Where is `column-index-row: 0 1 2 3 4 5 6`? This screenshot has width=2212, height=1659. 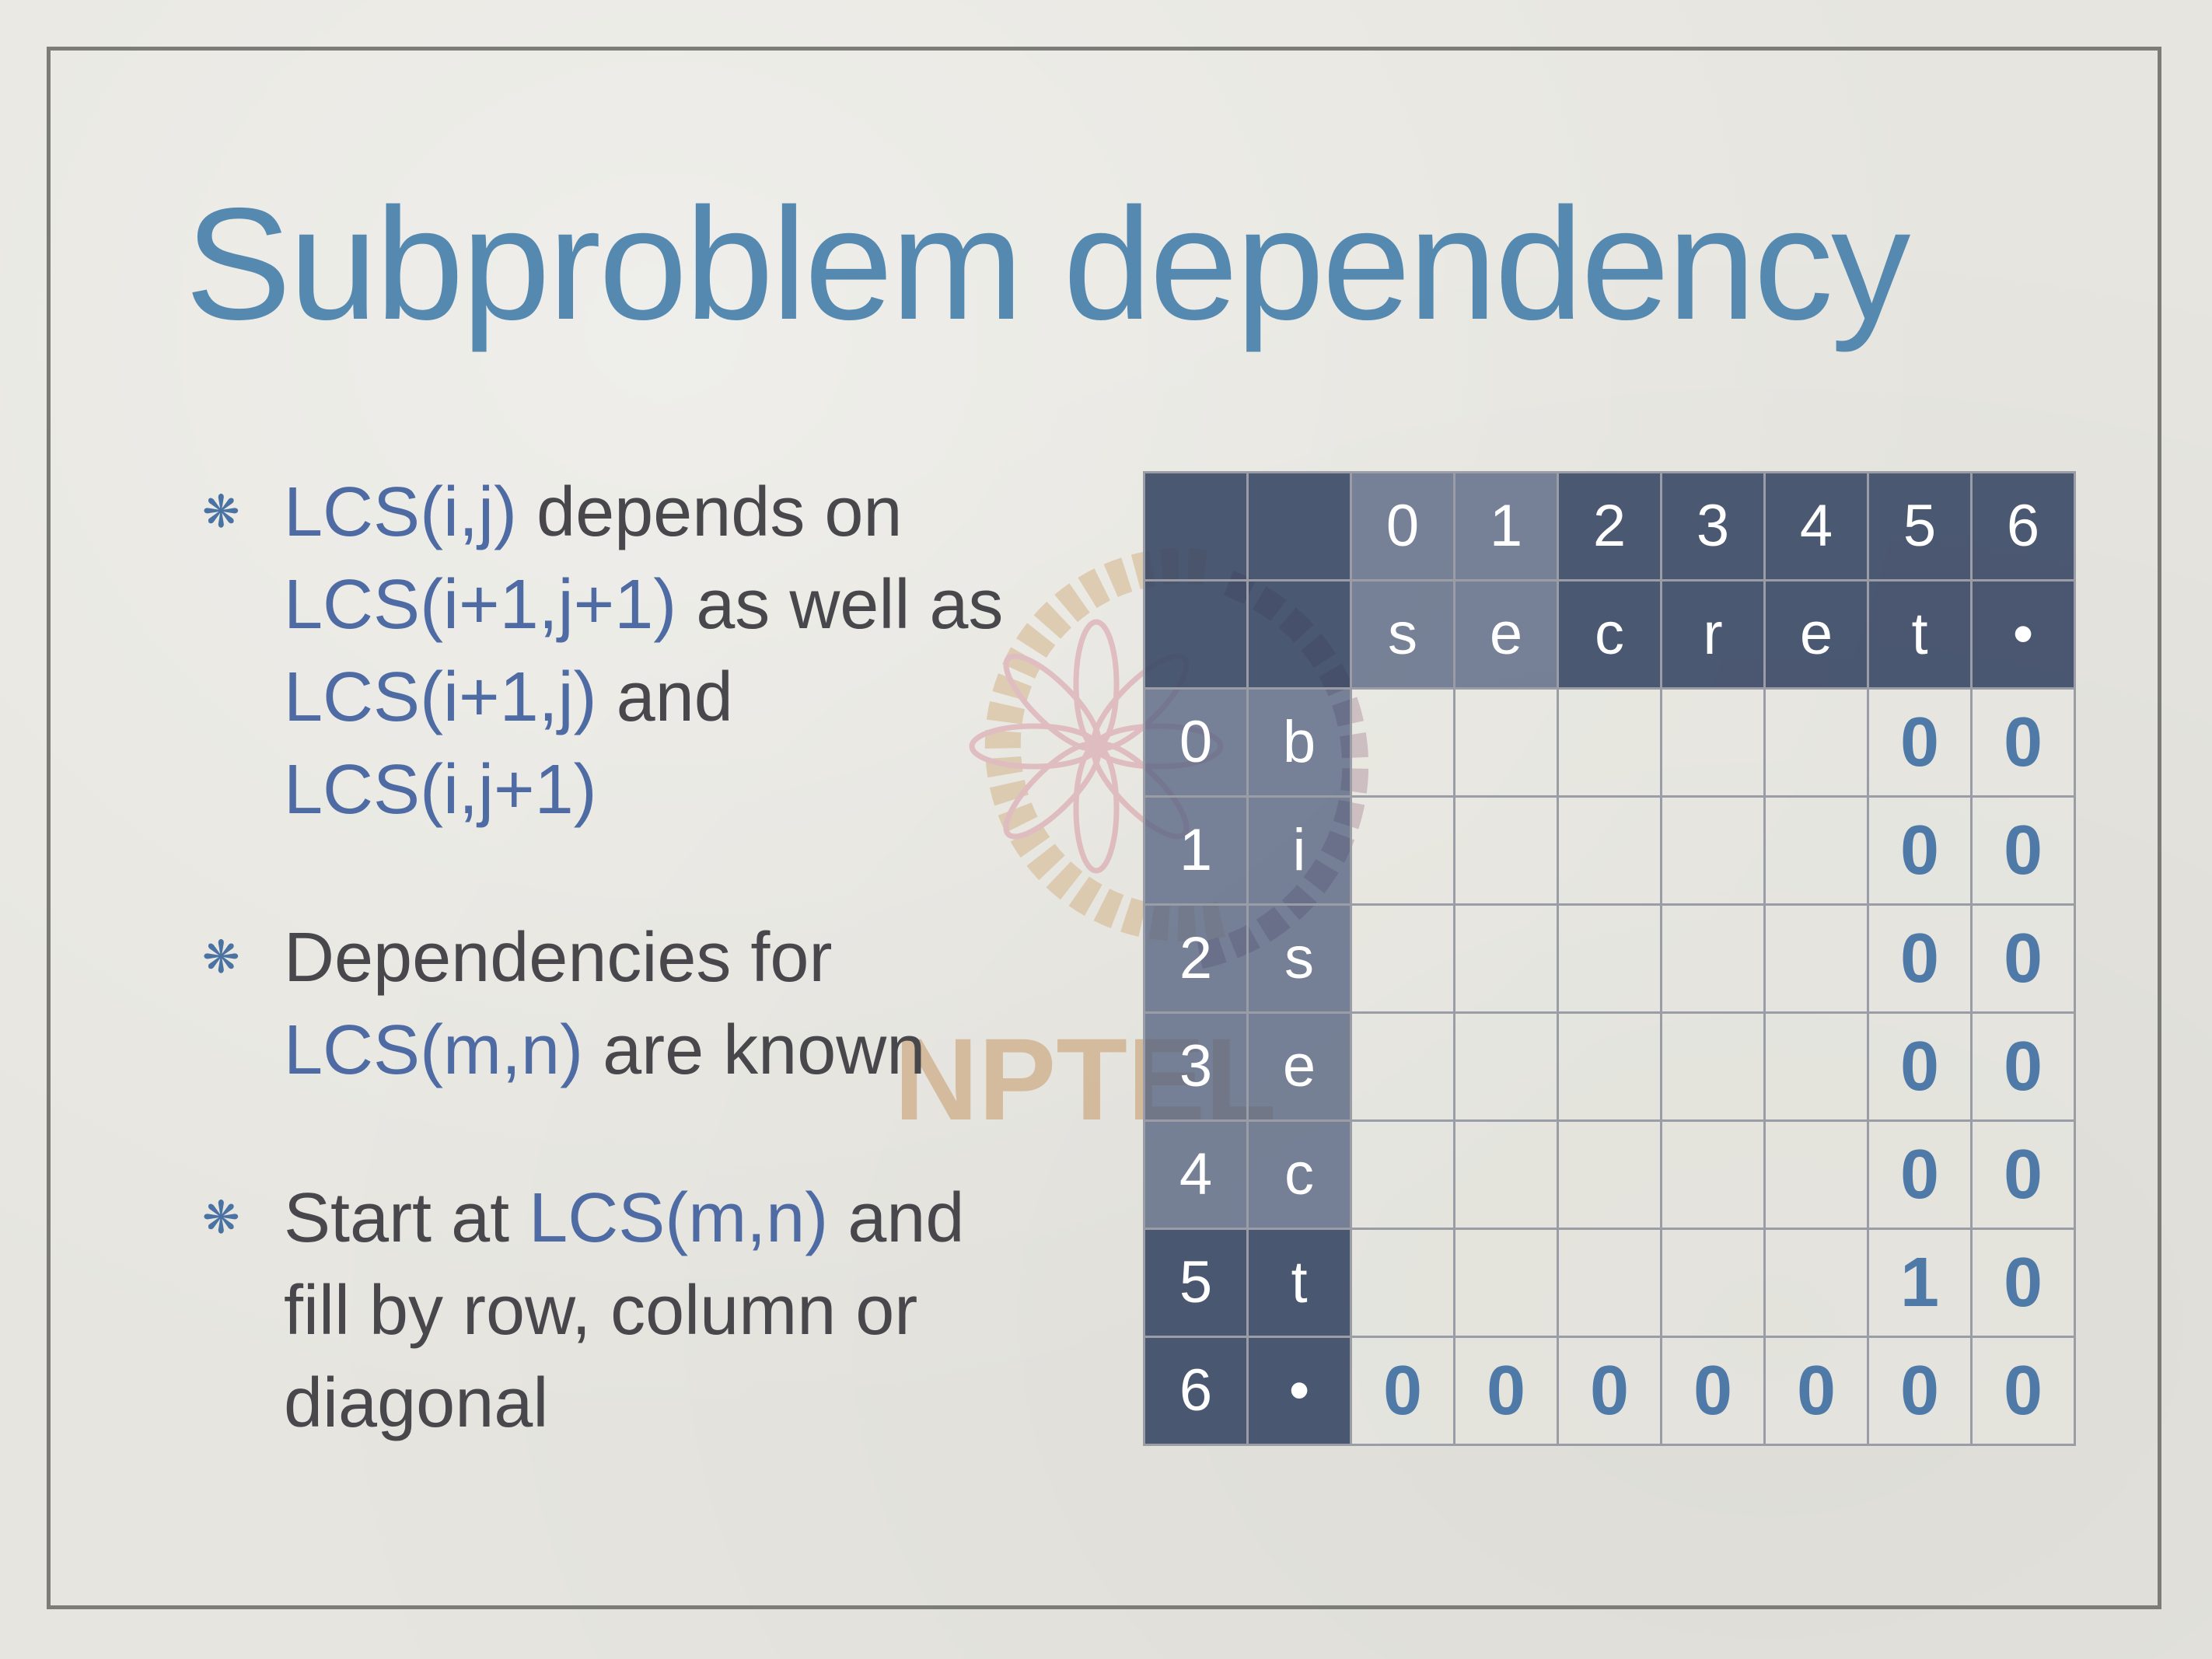
column-index-row: 0 1 2 3 4 5 6 is located at coordinates (1610, 526).